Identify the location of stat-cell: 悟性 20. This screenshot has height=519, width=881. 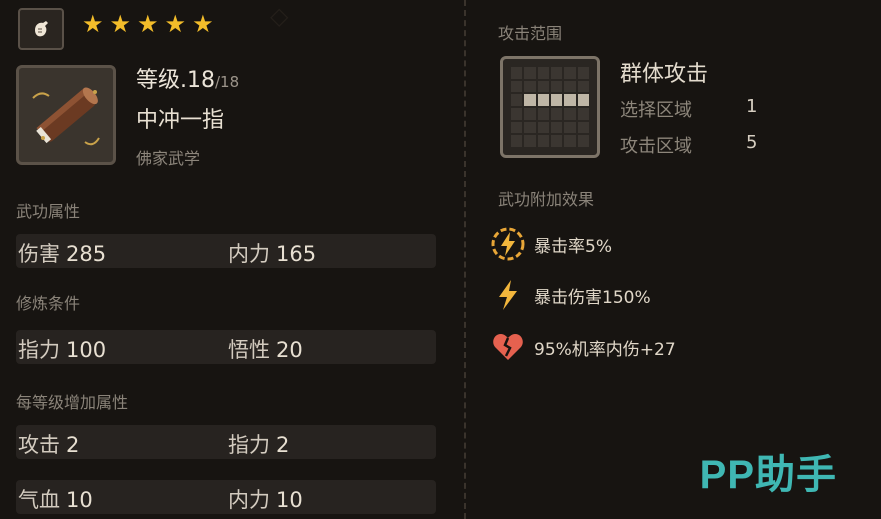
(265, 349).